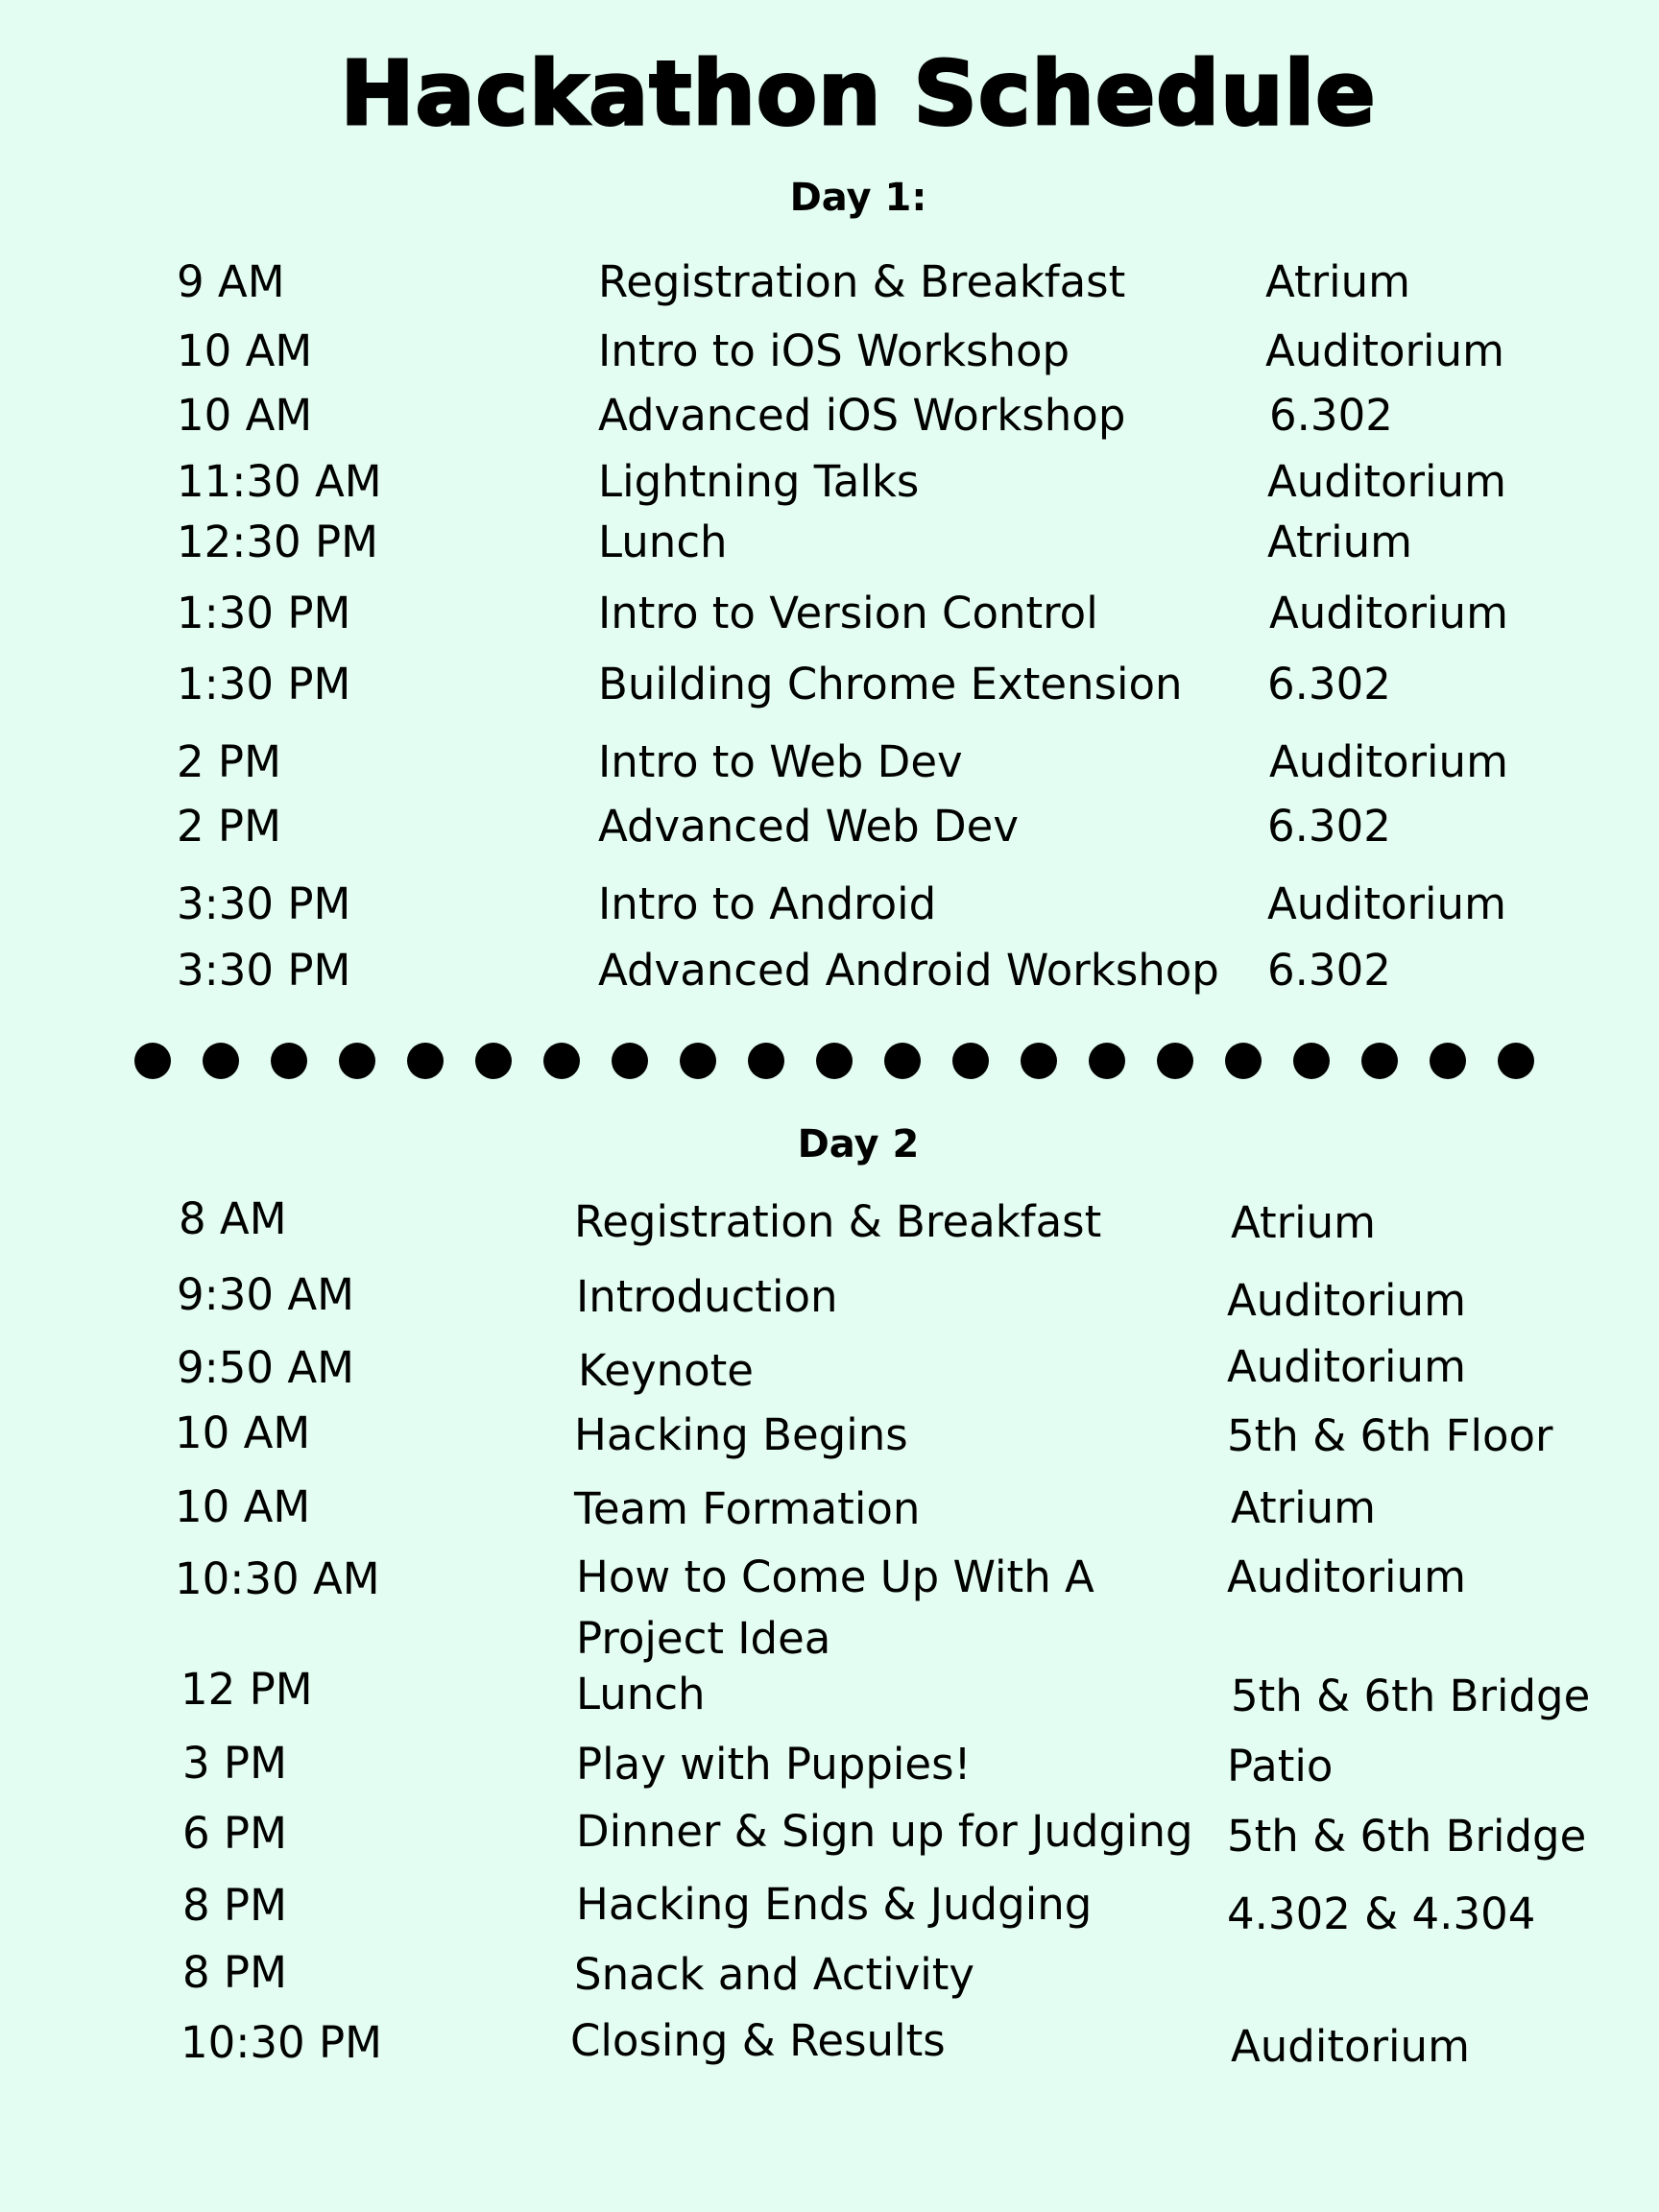 This screenshot has height=2212, width=1659. I want to click on event-location: Patio, so click(1280, 1766).